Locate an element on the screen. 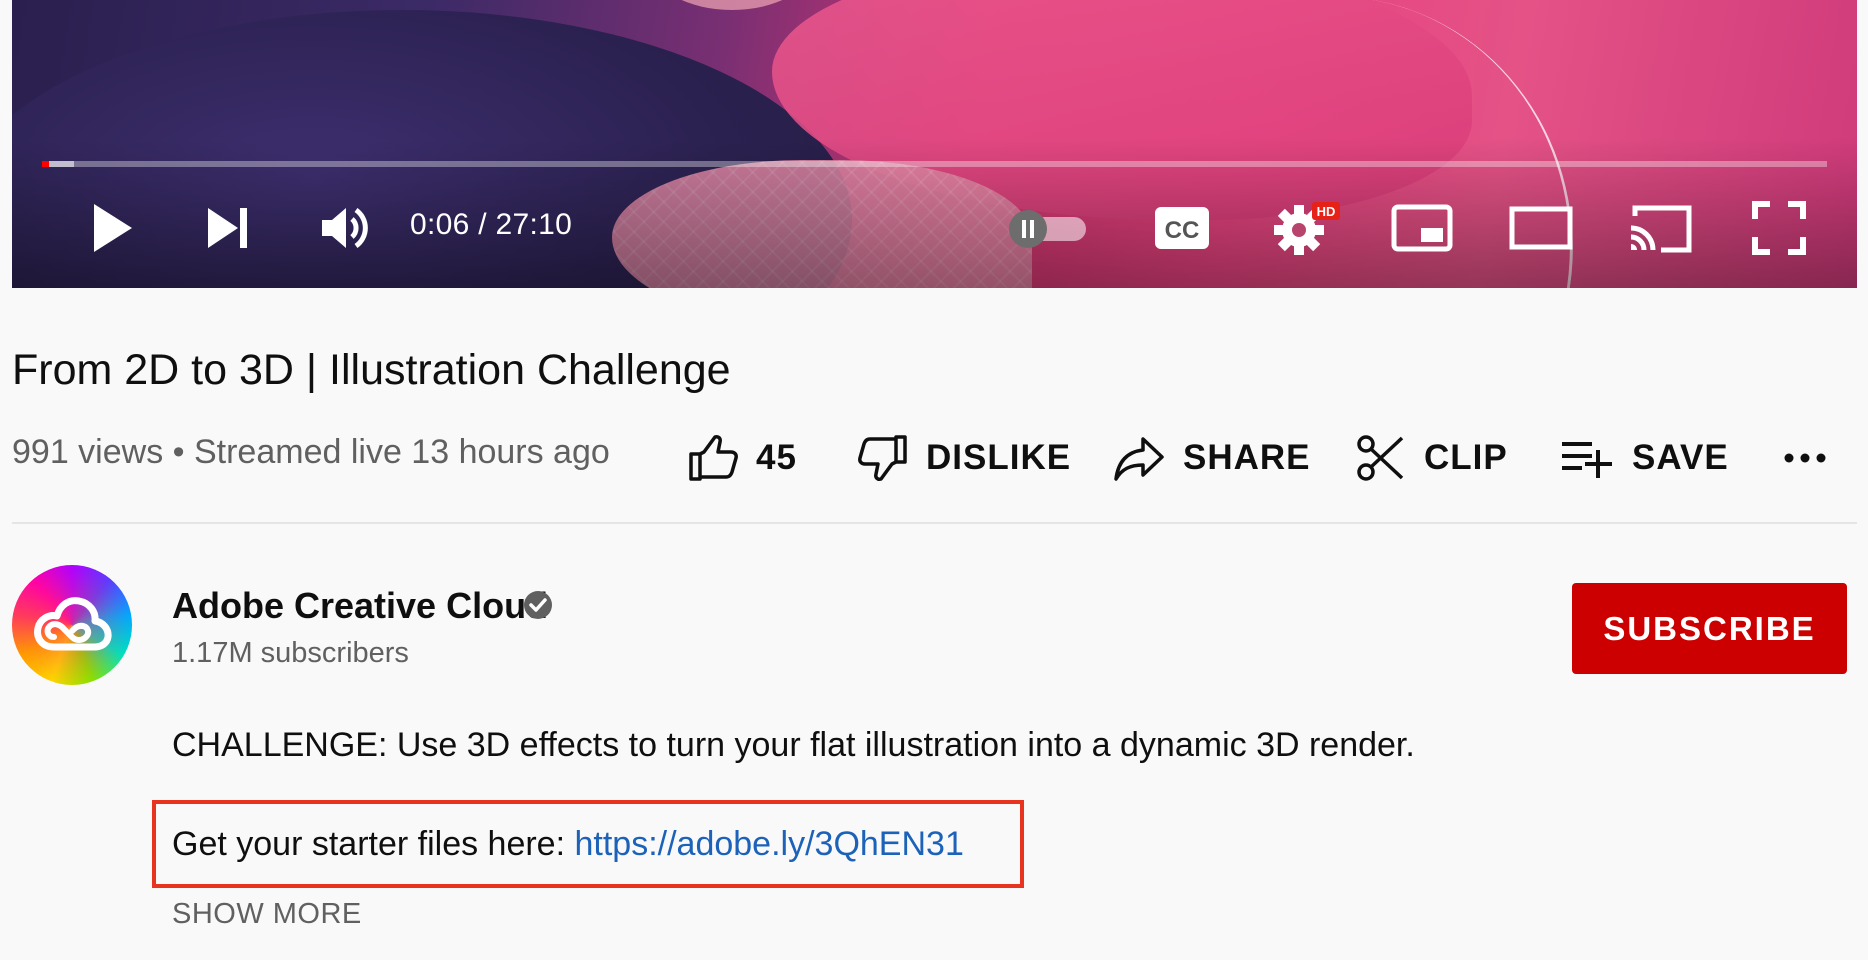 The width and height of the screenshot is (1868, 960). share-icon is located at coordinates (1139, 459).